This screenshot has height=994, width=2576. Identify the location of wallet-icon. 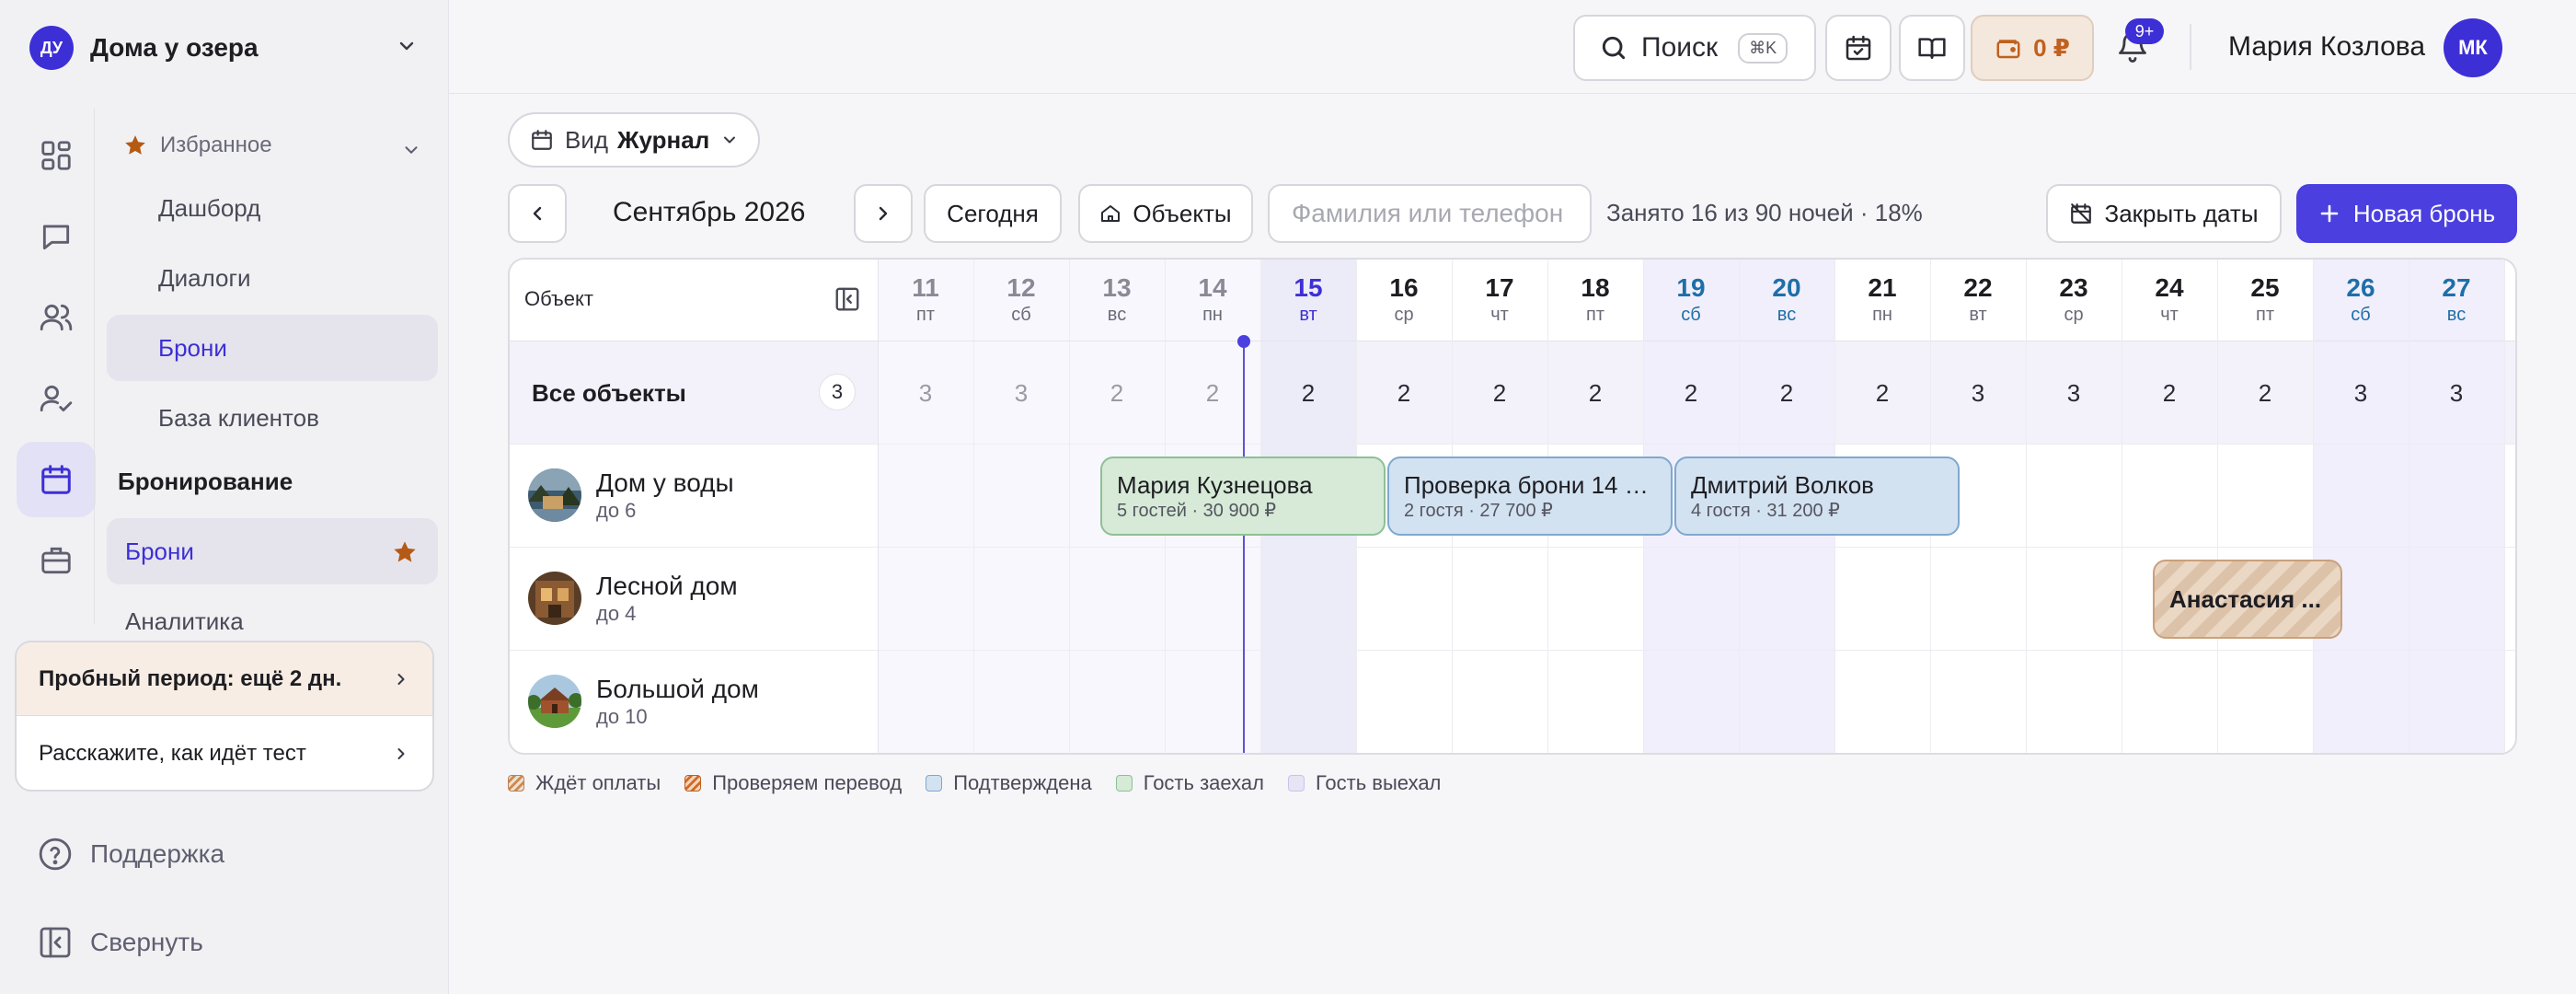
(2008, 48).